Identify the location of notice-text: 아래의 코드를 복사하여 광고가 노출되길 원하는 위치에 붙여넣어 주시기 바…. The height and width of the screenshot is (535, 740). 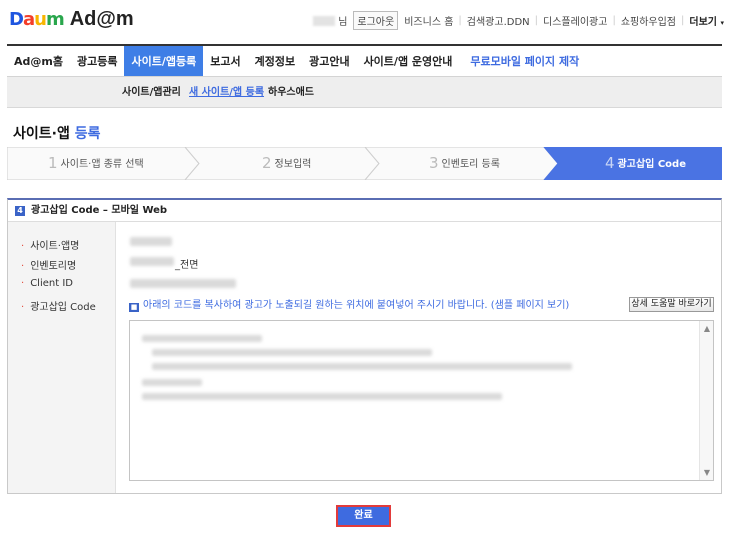
(356, 305).